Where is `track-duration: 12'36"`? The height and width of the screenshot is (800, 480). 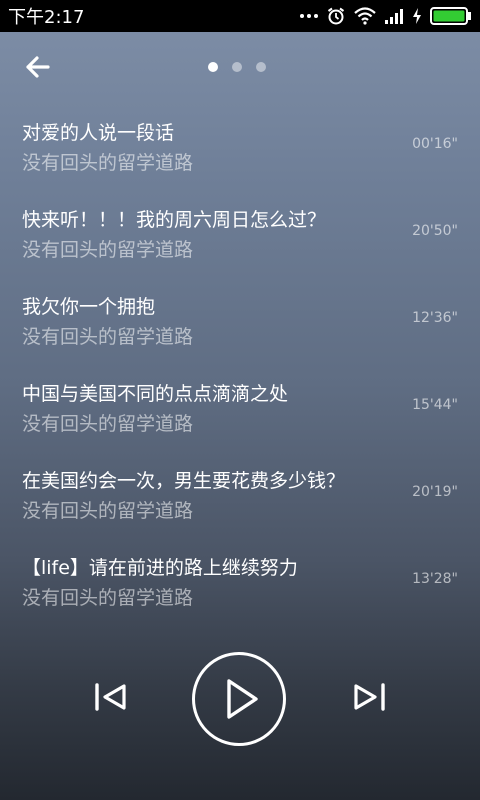
track-duration: 12'36" is located at coordinates (435, 318).